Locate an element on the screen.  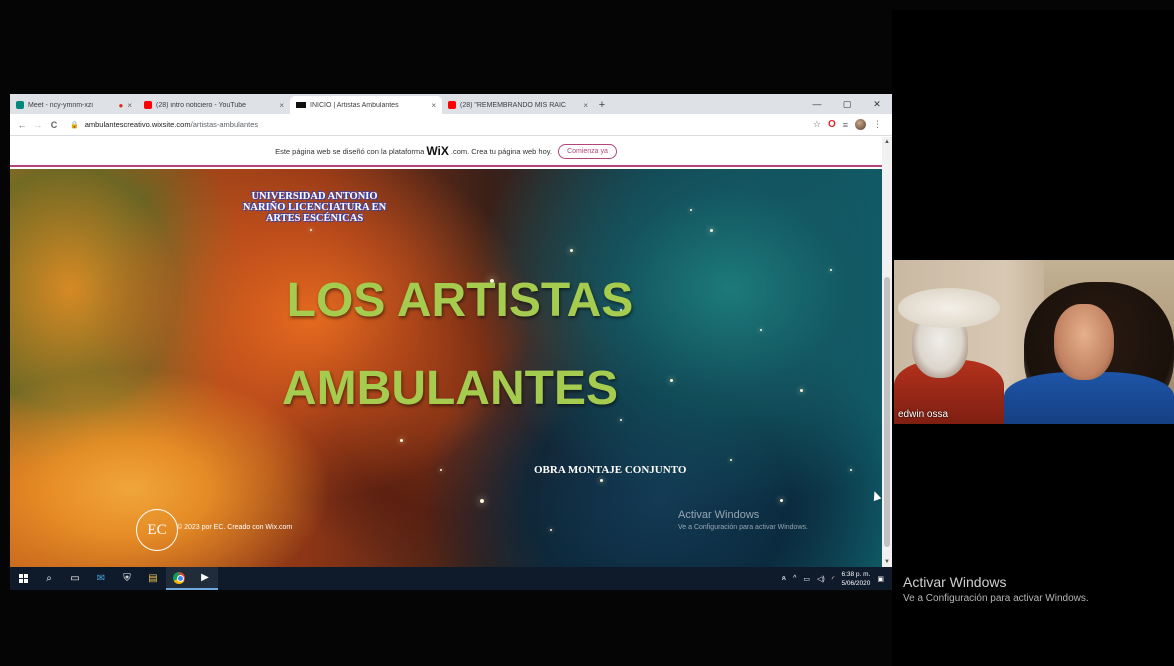
security-shield-icon: ⛨ is located at coordinates (127, 578).